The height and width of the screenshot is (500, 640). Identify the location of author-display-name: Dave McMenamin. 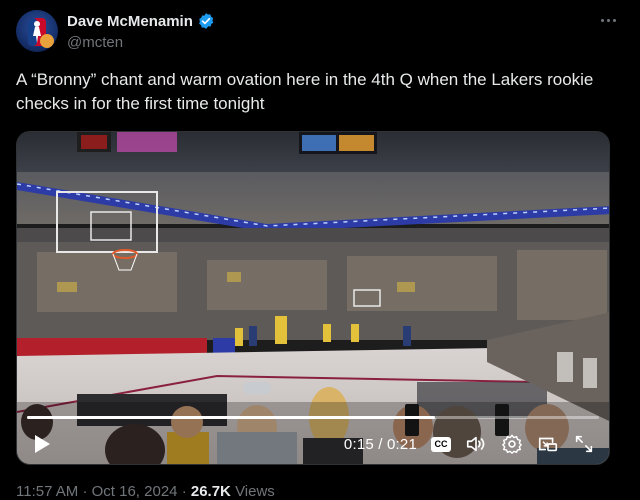
(130, 21).